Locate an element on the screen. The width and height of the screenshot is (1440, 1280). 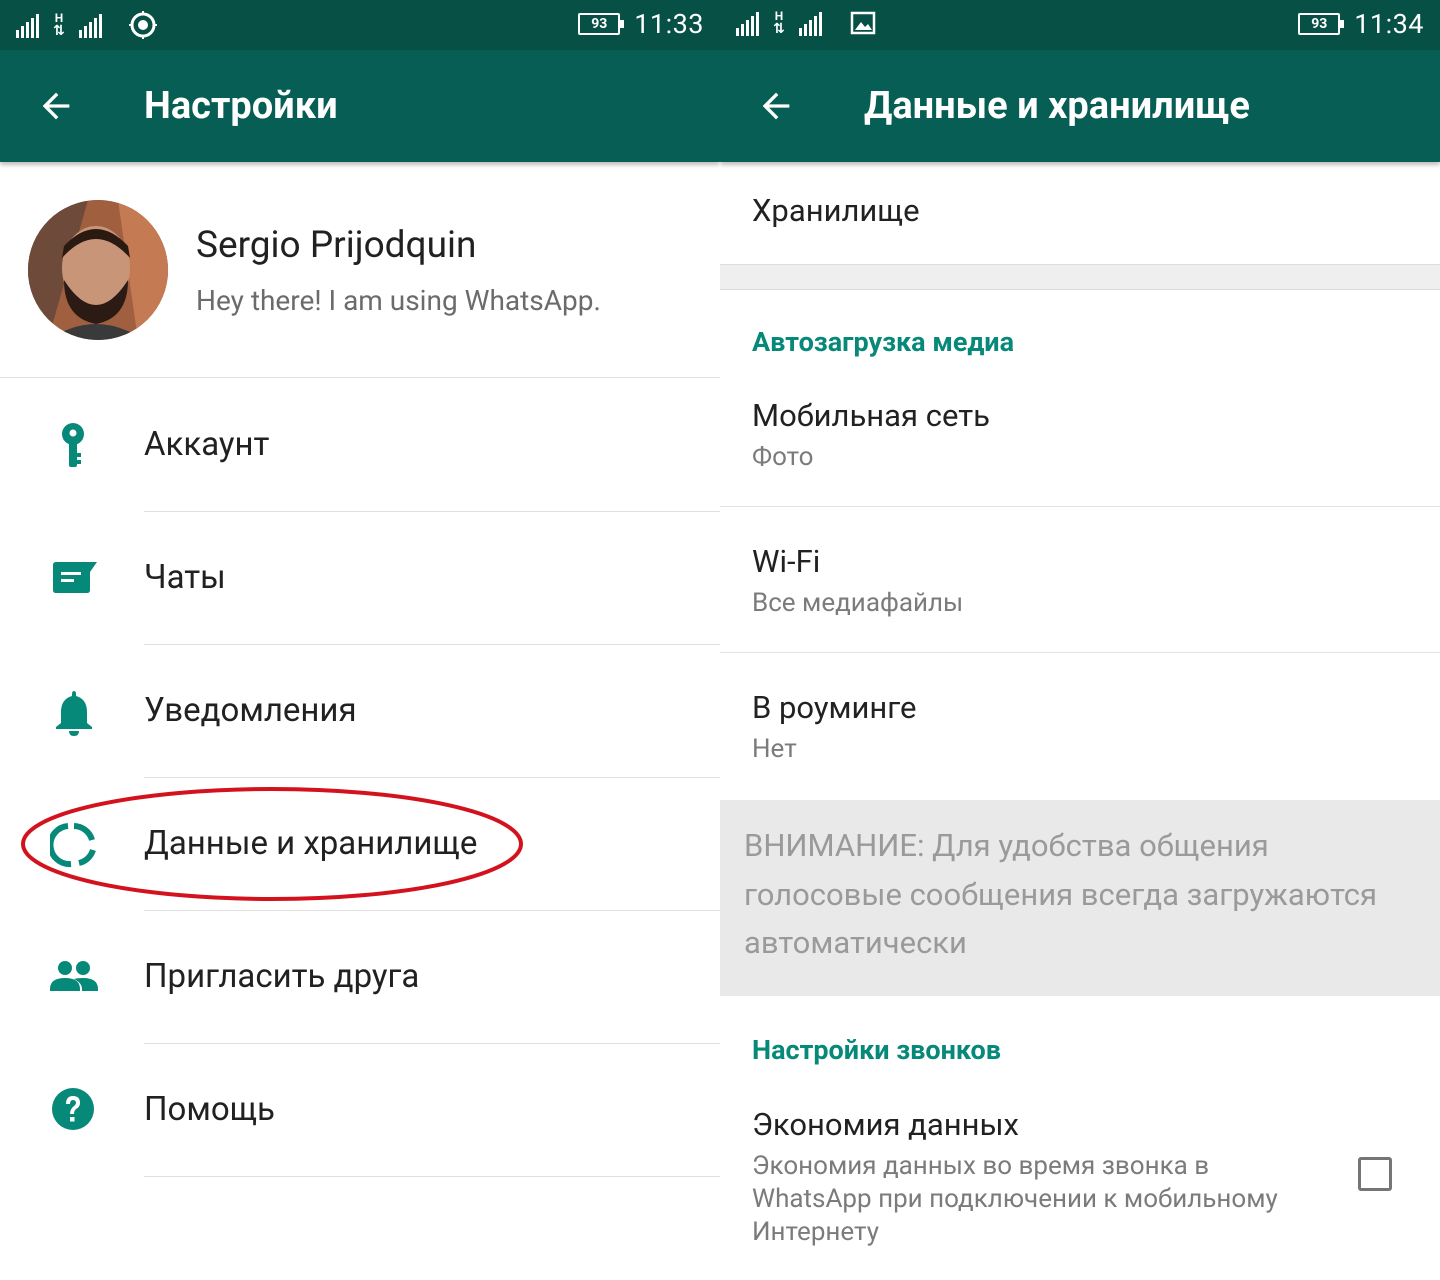
status-bar: H ⇅ 93 11:33 is located at coordinates (360, 25).